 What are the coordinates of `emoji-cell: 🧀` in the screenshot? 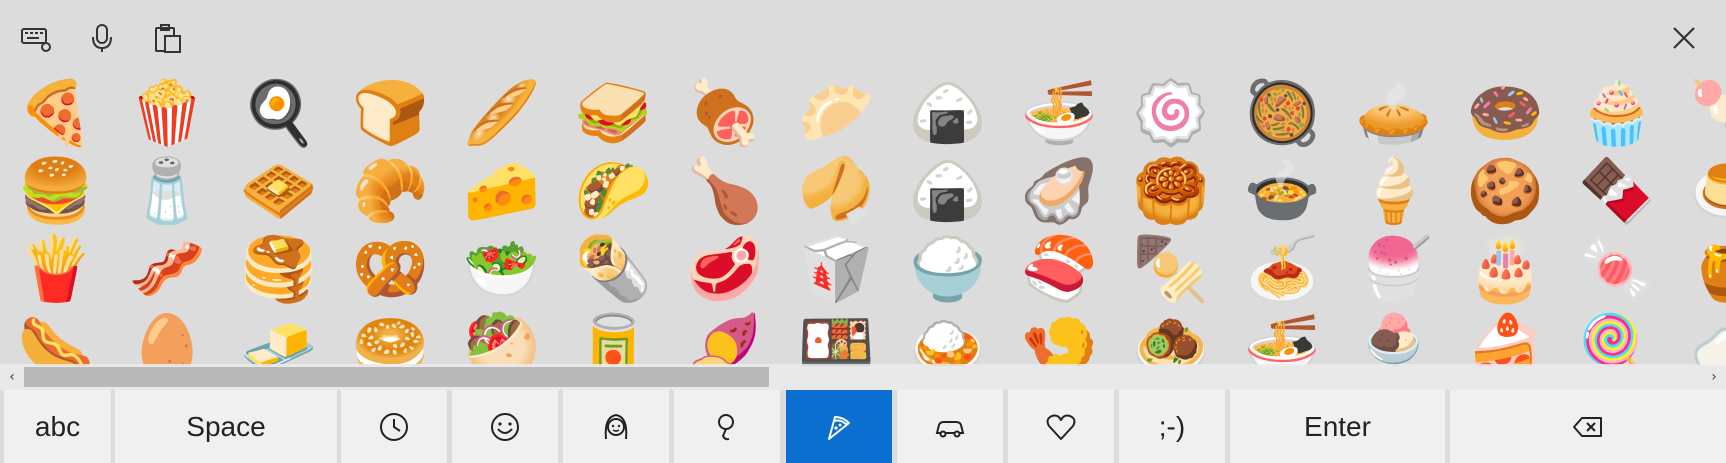 It's located at (502, 191).